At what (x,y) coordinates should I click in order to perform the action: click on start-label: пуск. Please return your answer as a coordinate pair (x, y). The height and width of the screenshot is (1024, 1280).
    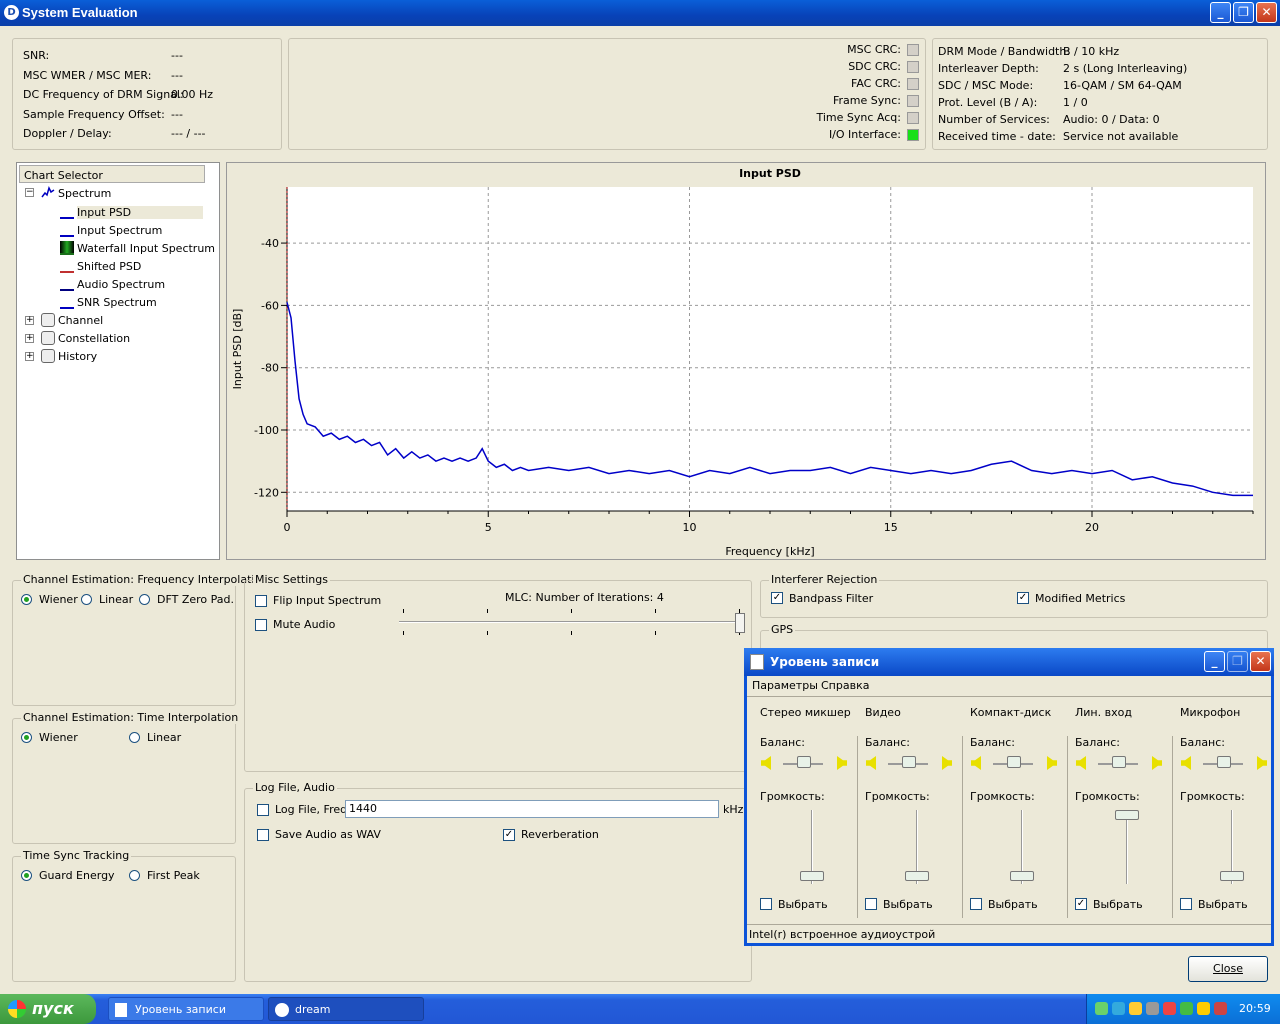
    Looking at the image, I should click on (53, 1008).